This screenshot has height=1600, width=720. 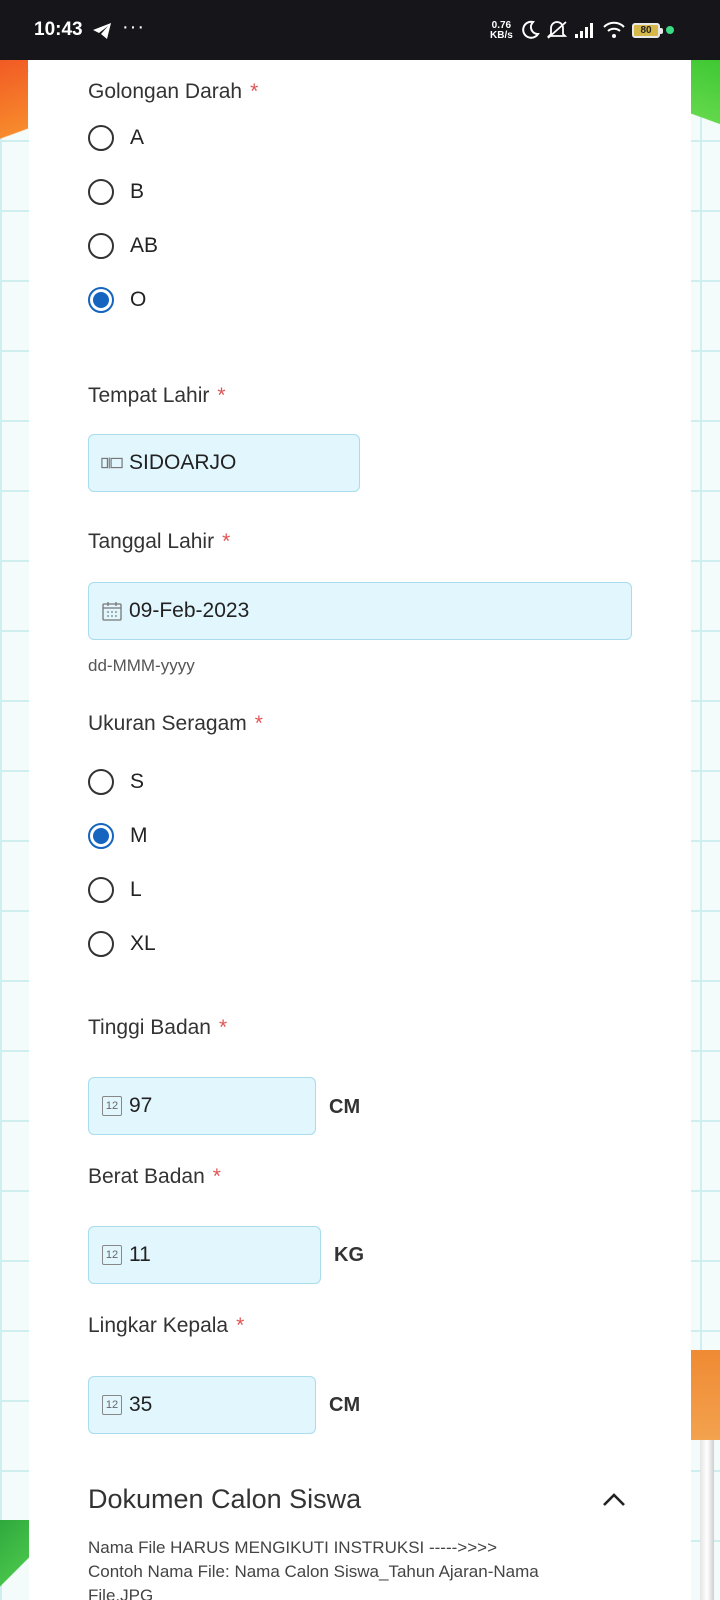 I want to click on tinggi-badan-label: Tinggi Badan *, so click(x=158, y=1027).